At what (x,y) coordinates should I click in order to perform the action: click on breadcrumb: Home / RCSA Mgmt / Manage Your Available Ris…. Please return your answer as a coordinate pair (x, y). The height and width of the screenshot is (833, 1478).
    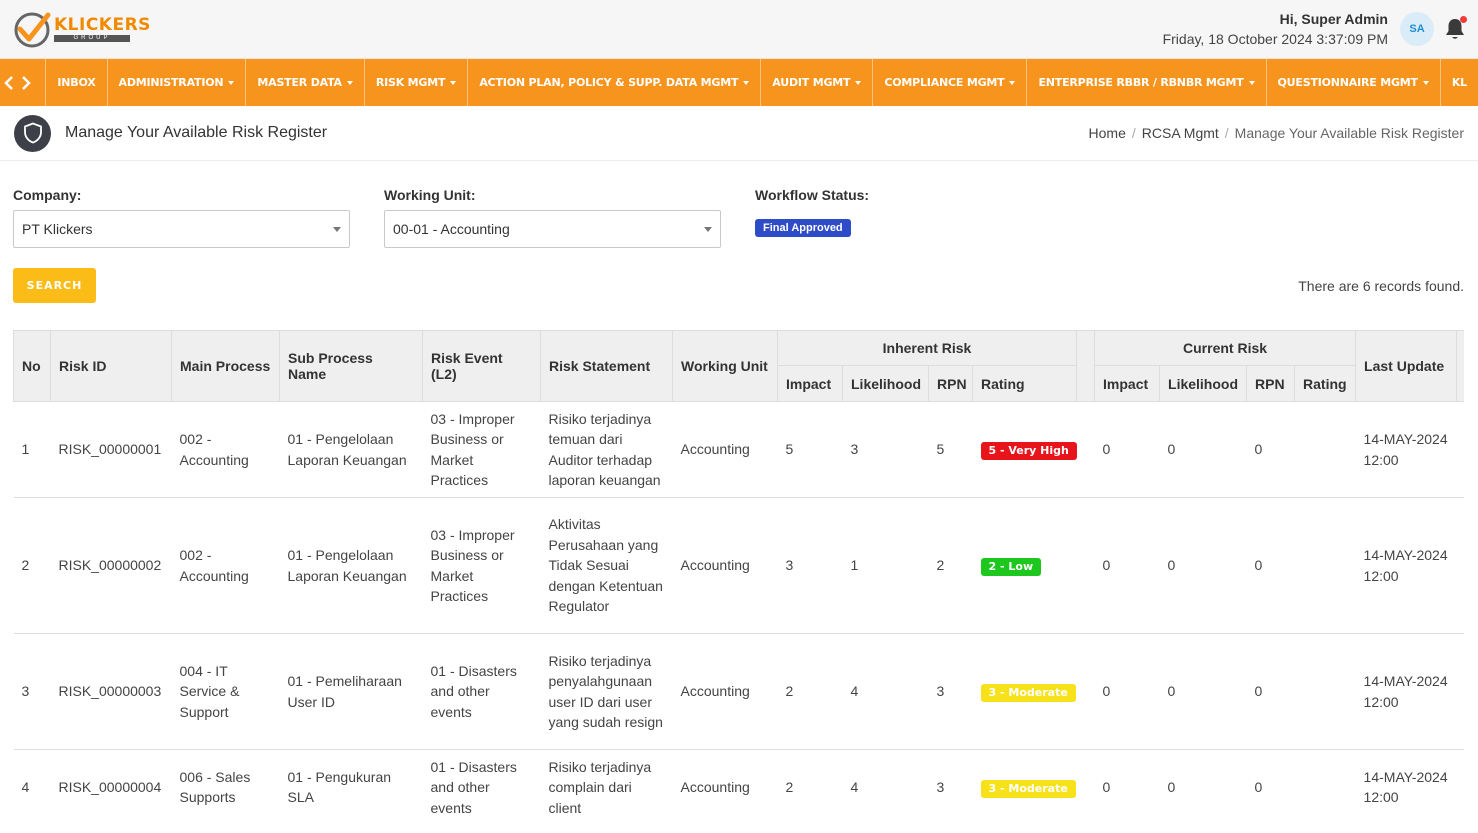
    Looking at the image, I should click on (1276, 133).